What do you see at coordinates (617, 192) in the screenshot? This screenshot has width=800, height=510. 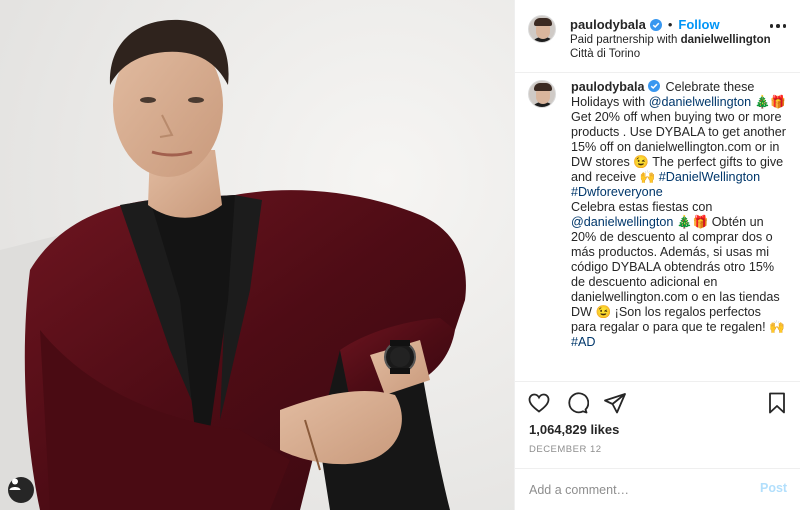 I see `hashtag-link: #Dwforeveryone` at bounding box center [617, 192].